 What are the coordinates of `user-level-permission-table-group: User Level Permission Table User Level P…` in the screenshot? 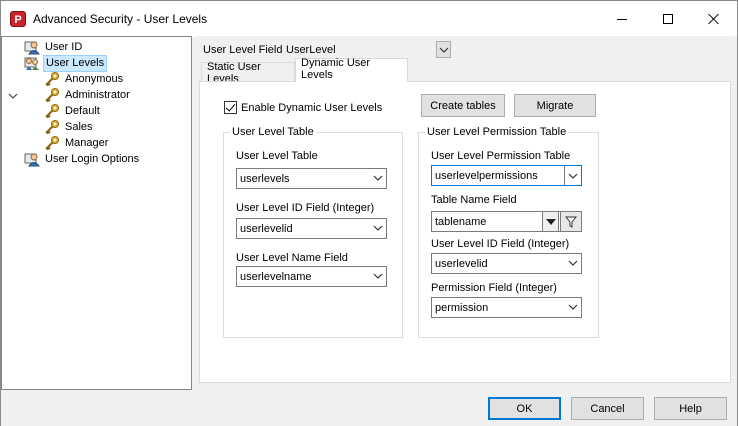 It's located at (508, 232).